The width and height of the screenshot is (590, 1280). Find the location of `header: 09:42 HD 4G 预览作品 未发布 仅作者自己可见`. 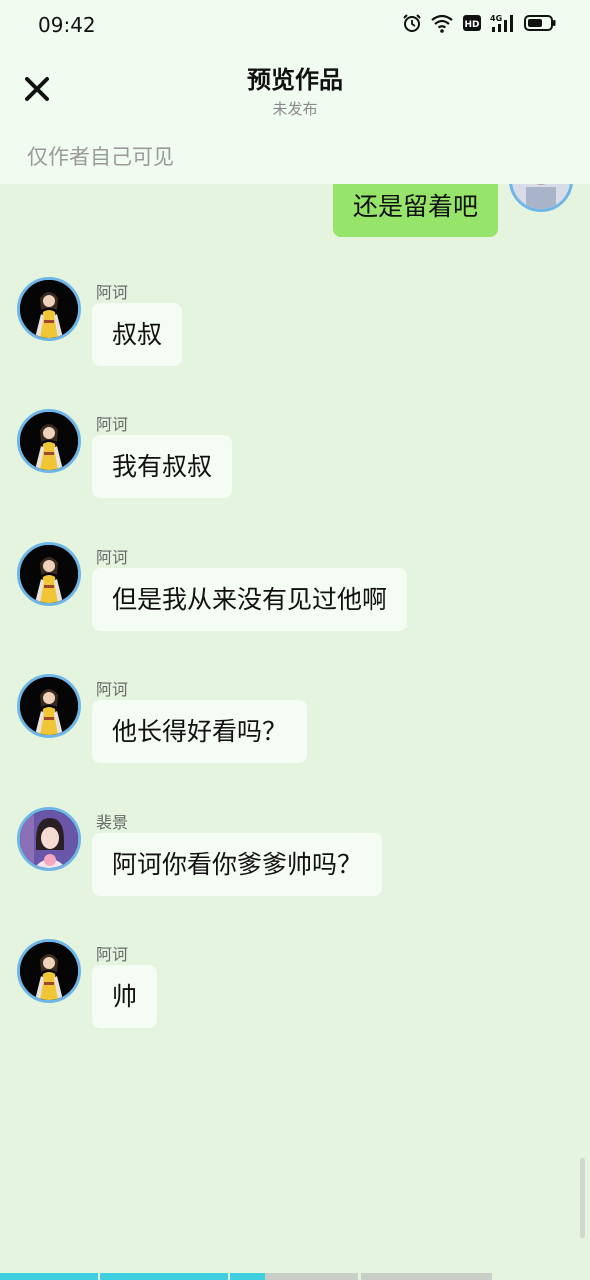

header: 09:42 HD 4G 预览作品 未发布 仅作者自己可见 is located at coordinates (295, 92).